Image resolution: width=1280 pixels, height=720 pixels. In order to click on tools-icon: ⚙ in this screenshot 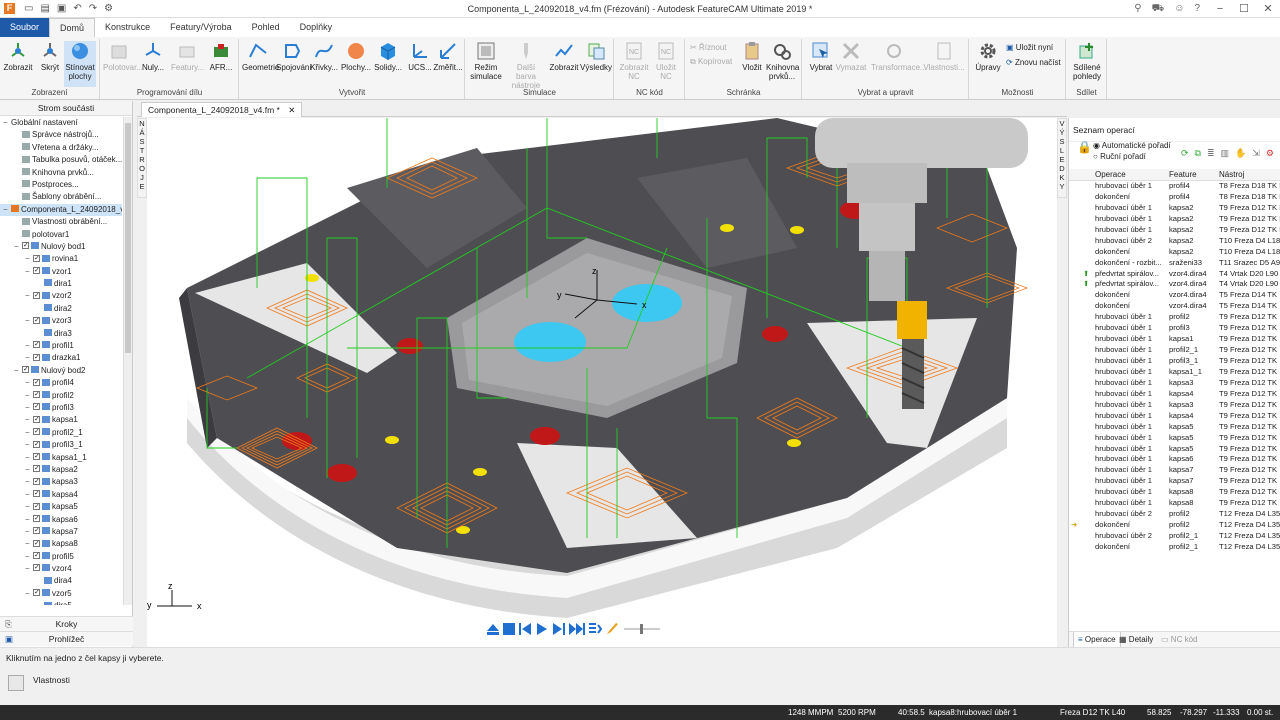, I will do `click(1270, 153)`.